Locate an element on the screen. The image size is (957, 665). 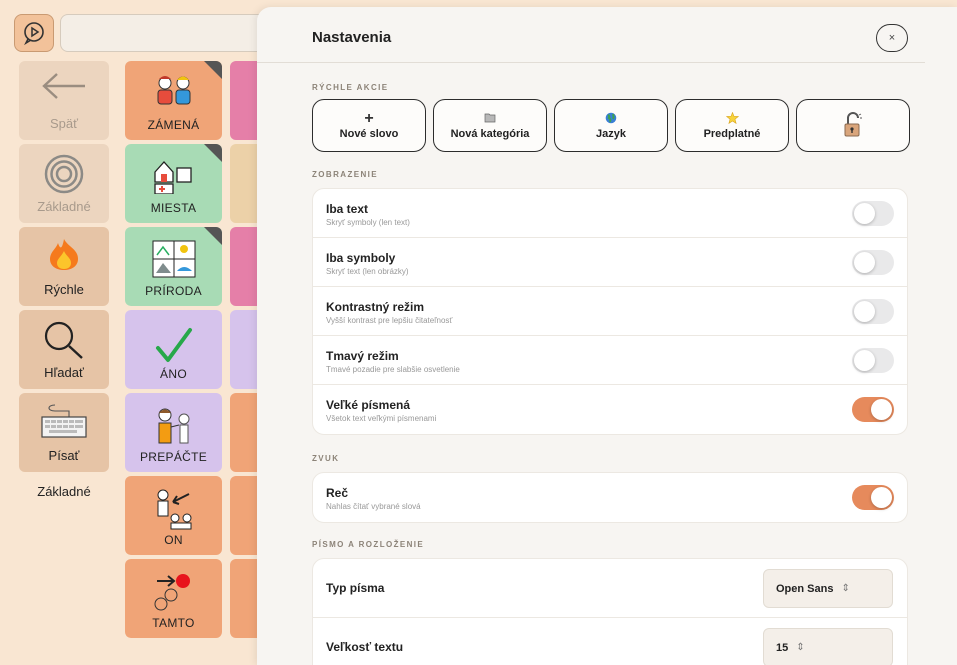
setting-subtitle: Nahlas čítať vybrané slová is located at coordinates (373, 506).